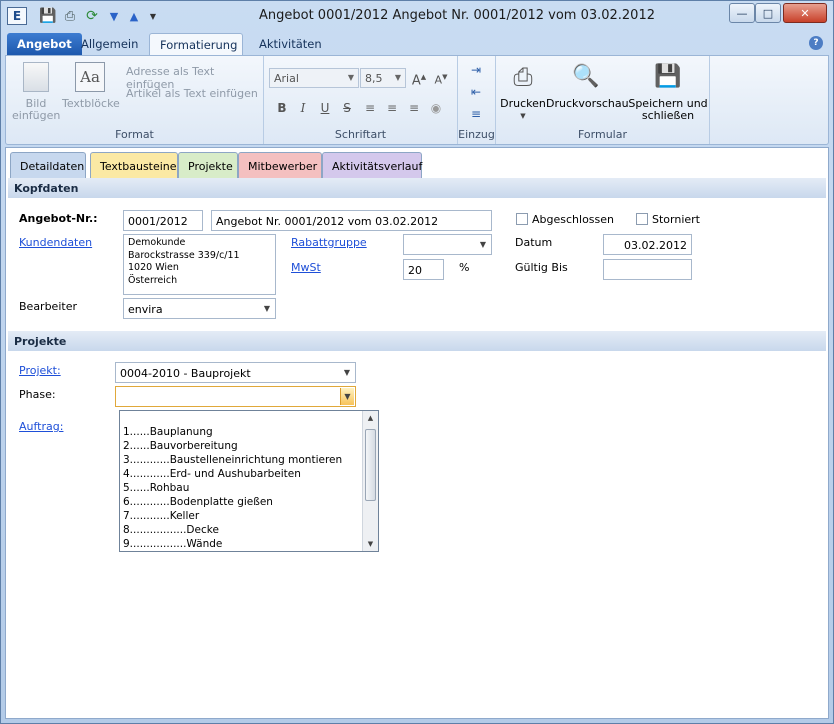 Image resolution: width=834 pixels, height=724 pixels. I want to click on scrollbar: ▲ ▼, so click(370, 481).